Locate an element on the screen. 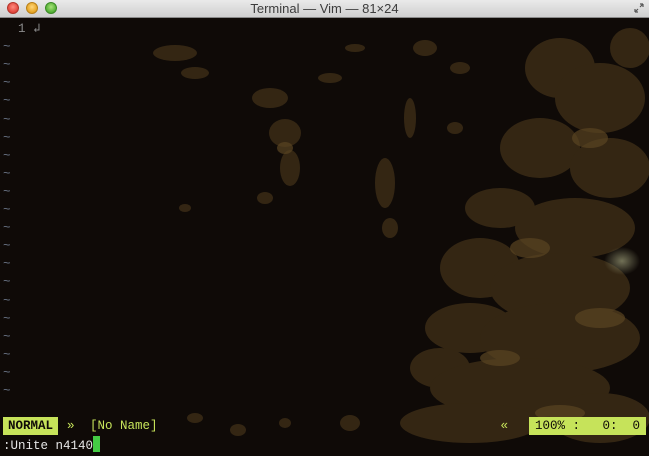  eol-marker: ↲ is located at coordinates (37, 29).